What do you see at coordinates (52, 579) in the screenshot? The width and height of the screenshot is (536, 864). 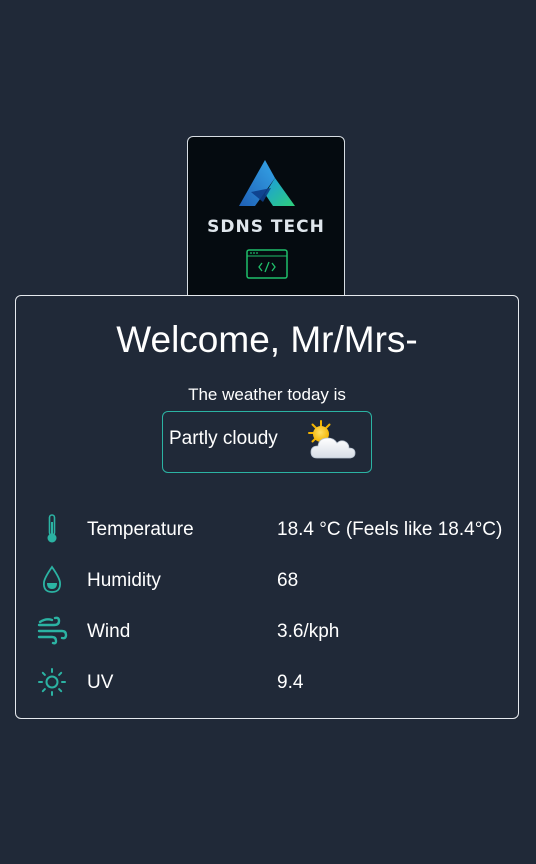 I see `droplet-icon` at bounding box center [52, 579].